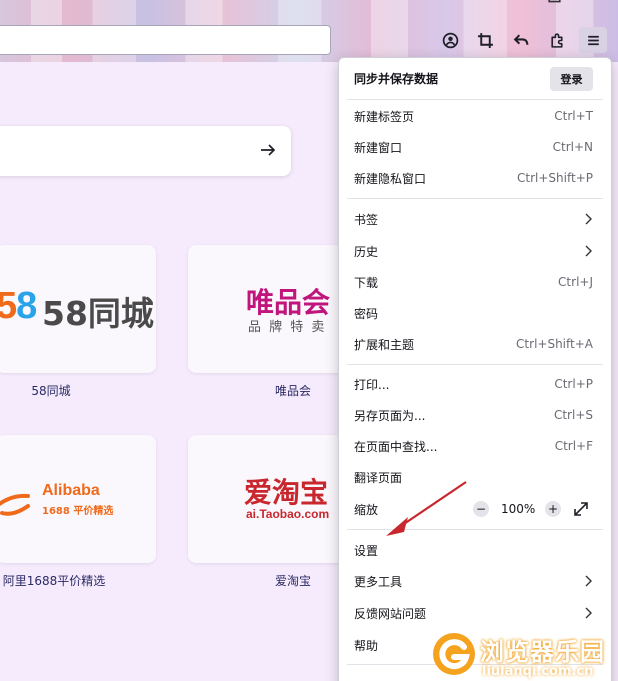 This screenshot has width=618, height=681. What do you see at coordinates (538, 671) in the screenshot?
I see `watermark-url: liulanqi.com.cn` at bounding box center [538, 671].